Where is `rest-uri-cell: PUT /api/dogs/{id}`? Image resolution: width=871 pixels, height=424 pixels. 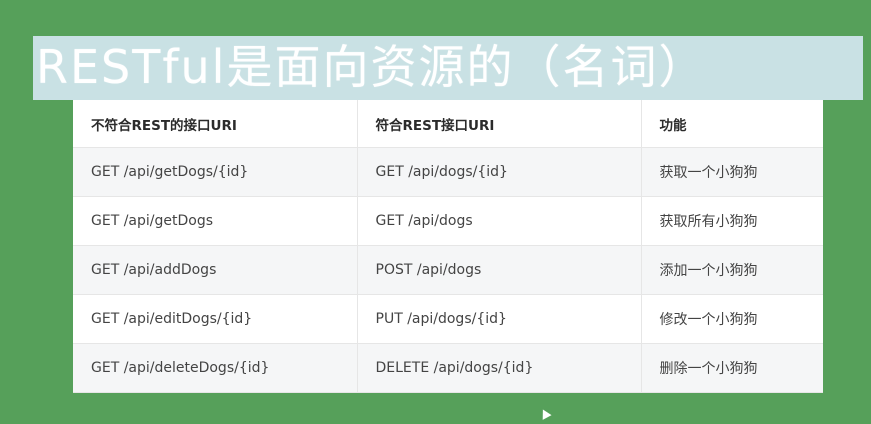 rest-uri-cell: PUT /api/dogs/{id} is located at coordinates (499, 319).